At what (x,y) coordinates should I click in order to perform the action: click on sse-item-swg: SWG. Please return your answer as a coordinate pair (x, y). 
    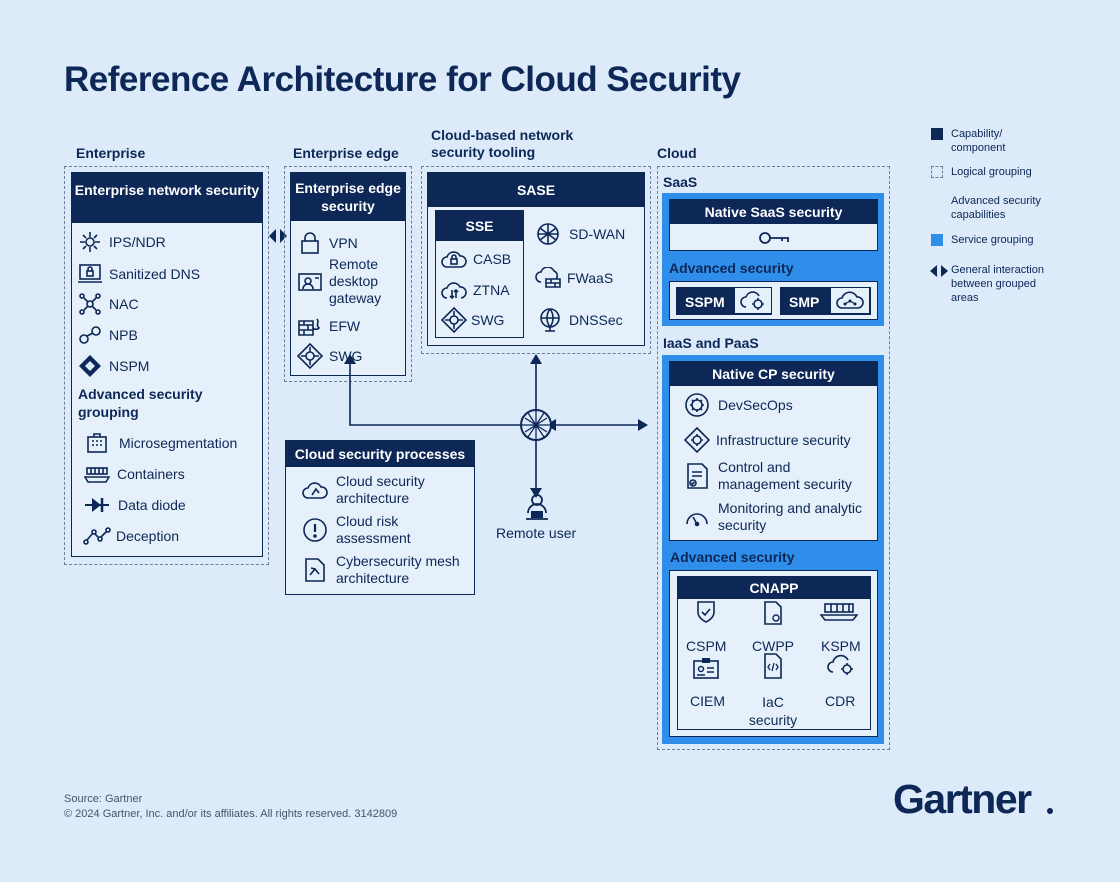
    Looking at the image, I should click on (473, 320).